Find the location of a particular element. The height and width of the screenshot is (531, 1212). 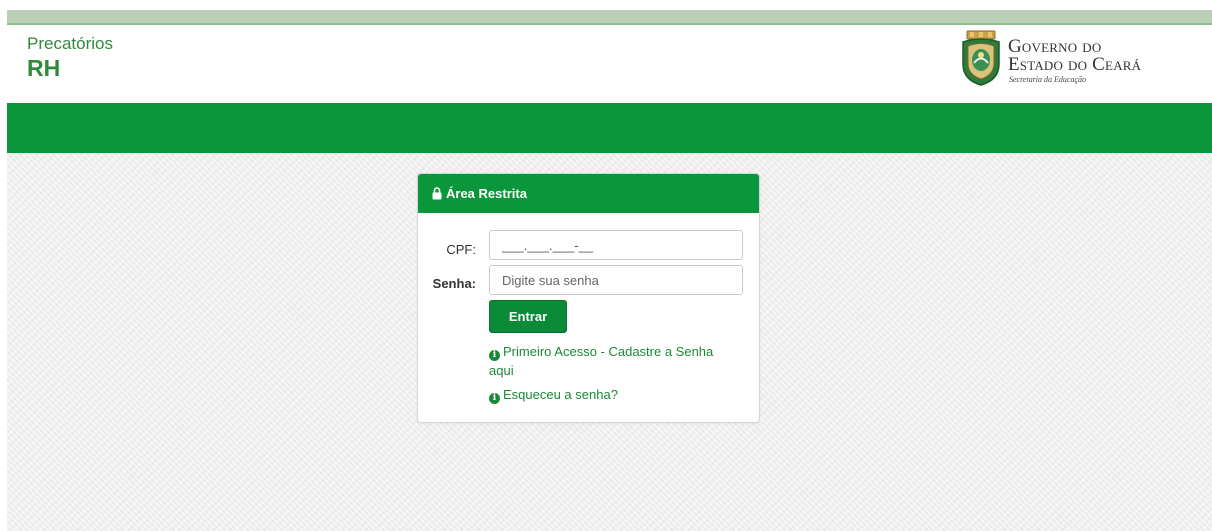

login-submit-button: Entrar is located at coordinates (528, 316).